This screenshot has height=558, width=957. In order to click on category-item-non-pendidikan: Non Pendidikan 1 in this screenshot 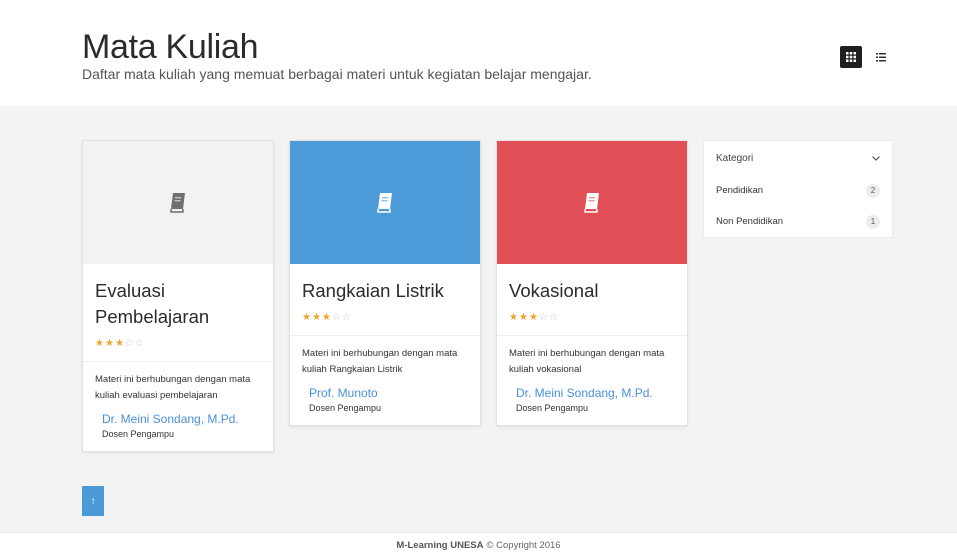, I will do `click(798, 221)`.